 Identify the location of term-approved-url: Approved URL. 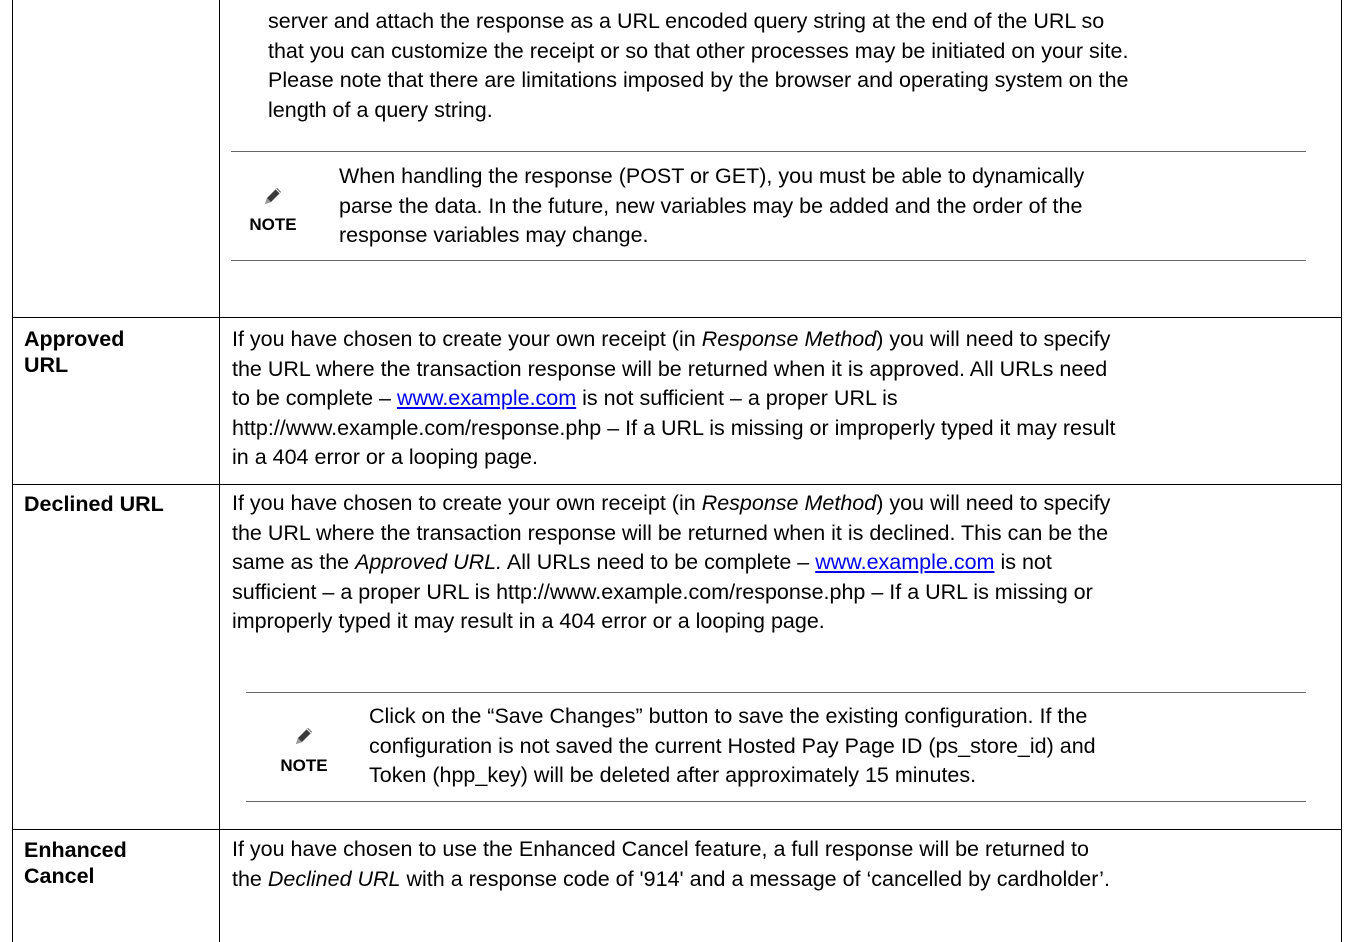
(74, 352).